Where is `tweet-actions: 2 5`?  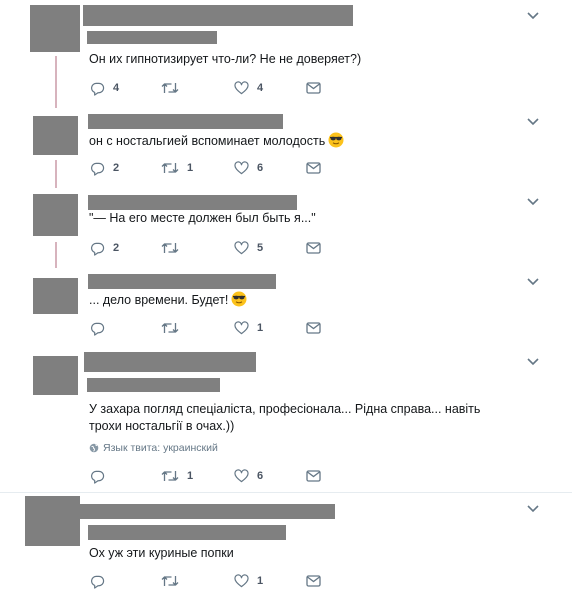
tweet-actions: 2 5 is located at coordinates (210, 248).